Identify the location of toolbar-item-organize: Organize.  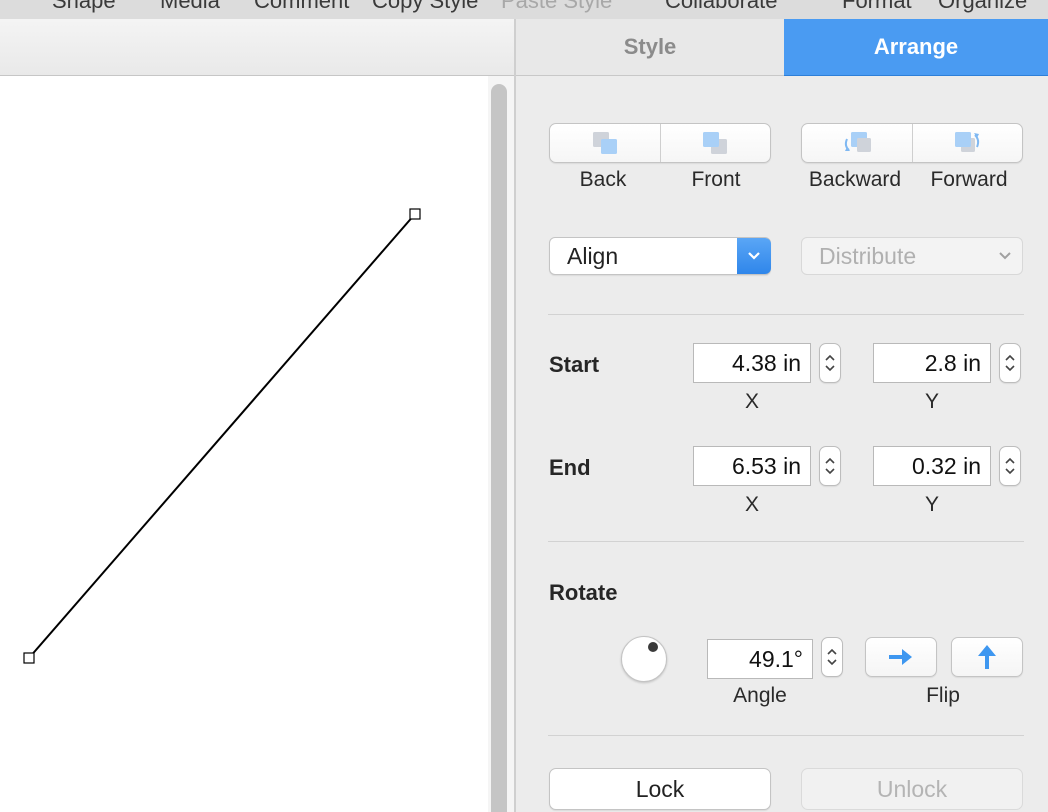
(982, 7).